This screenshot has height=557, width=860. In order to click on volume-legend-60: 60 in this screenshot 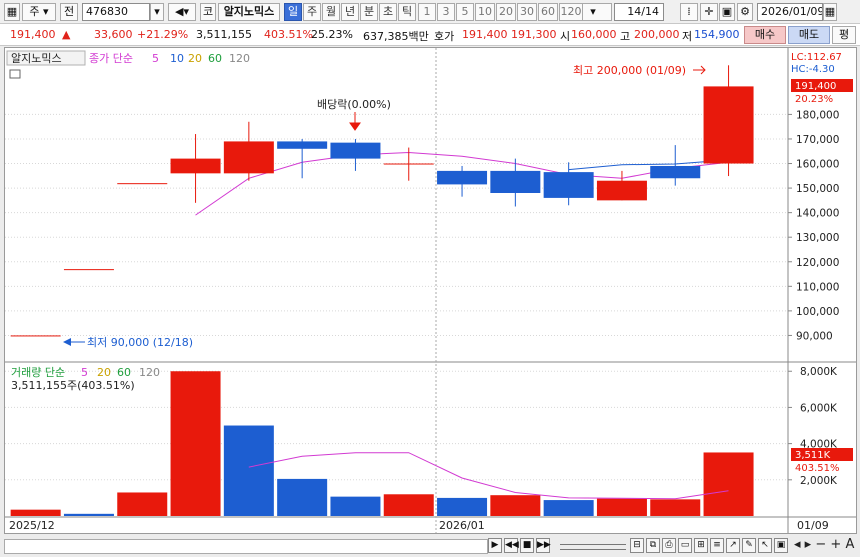, I will do `click(124, 372)`.